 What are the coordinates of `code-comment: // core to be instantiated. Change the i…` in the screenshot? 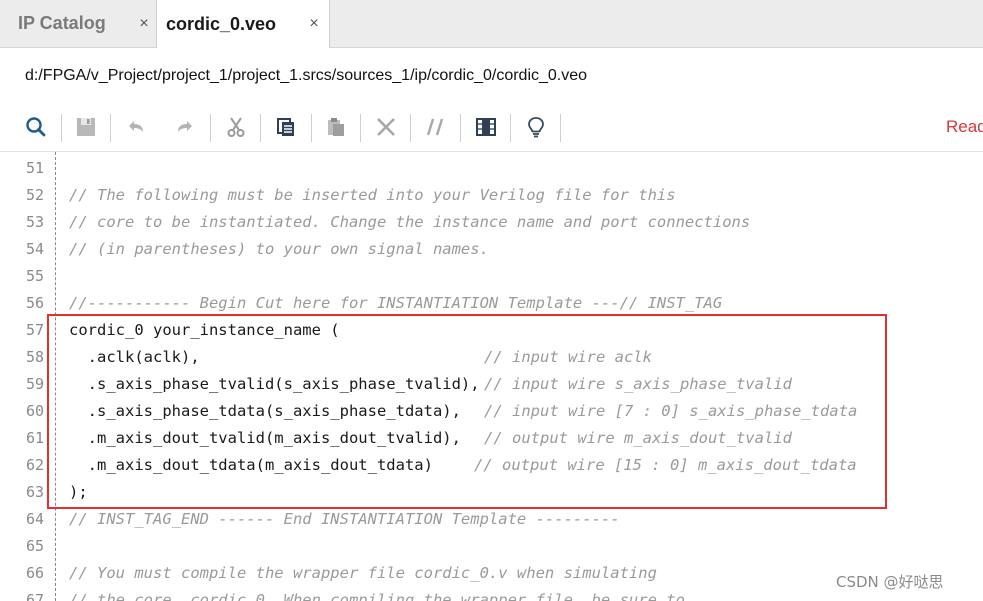 It's located at (410, 222).